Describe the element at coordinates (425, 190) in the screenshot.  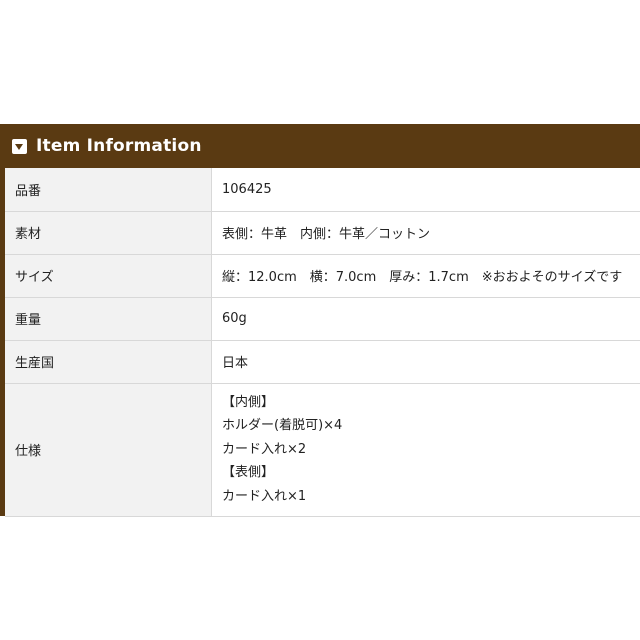
I see `row-value: 106425` at that location.